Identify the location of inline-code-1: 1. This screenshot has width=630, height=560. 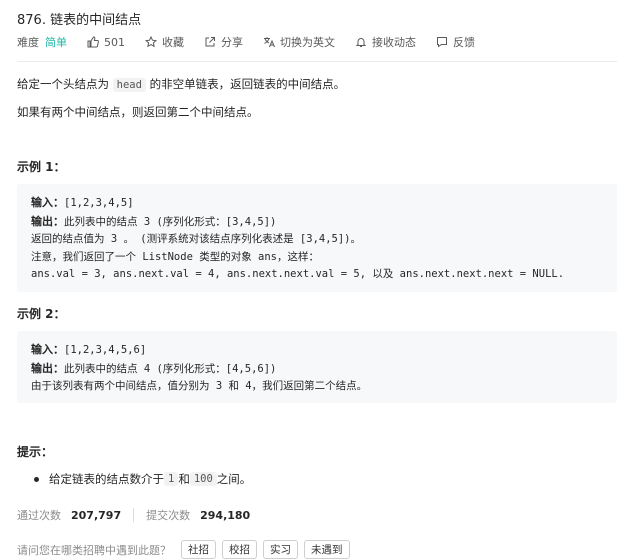
(171, 479).